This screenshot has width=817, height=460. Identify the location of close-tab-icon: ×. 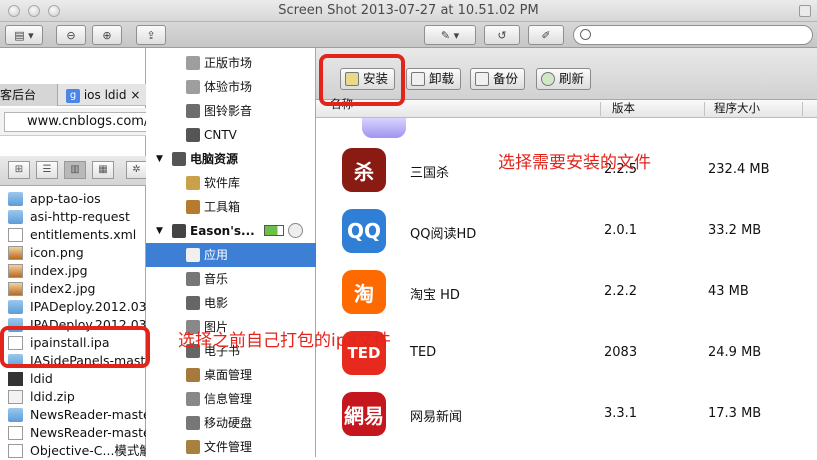
(135, 95).